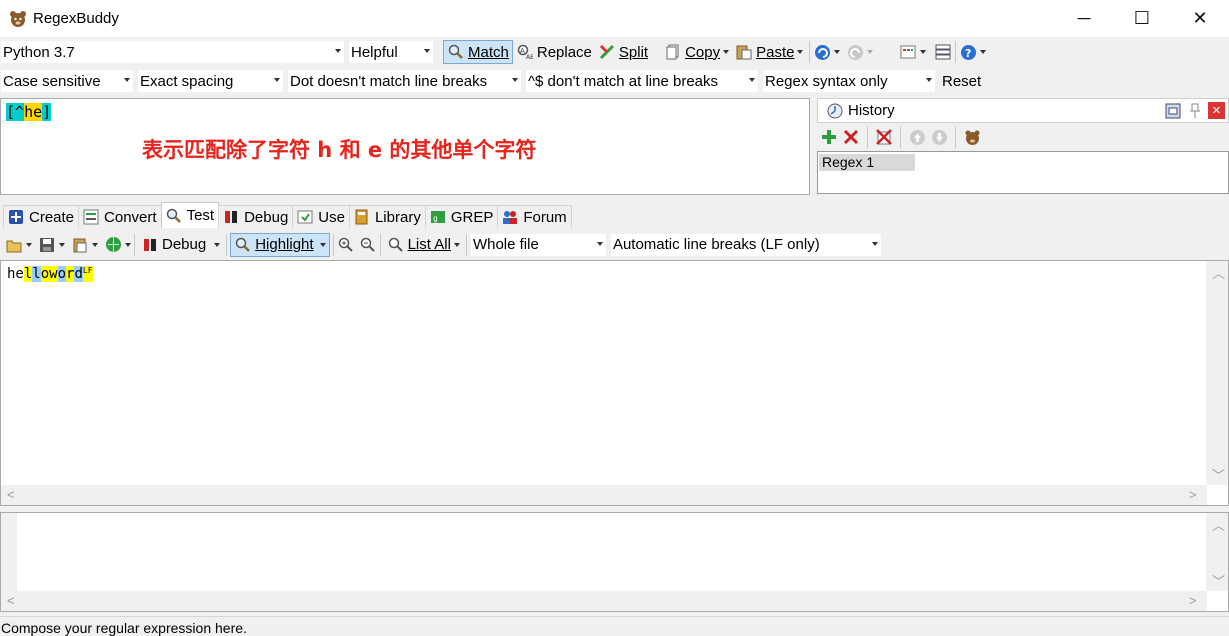 The image size is (1229, 636). What do you see at coordinates (80, 245) in the screenshot?
I see `clipboard-icon` at bounding box center [80, 245].